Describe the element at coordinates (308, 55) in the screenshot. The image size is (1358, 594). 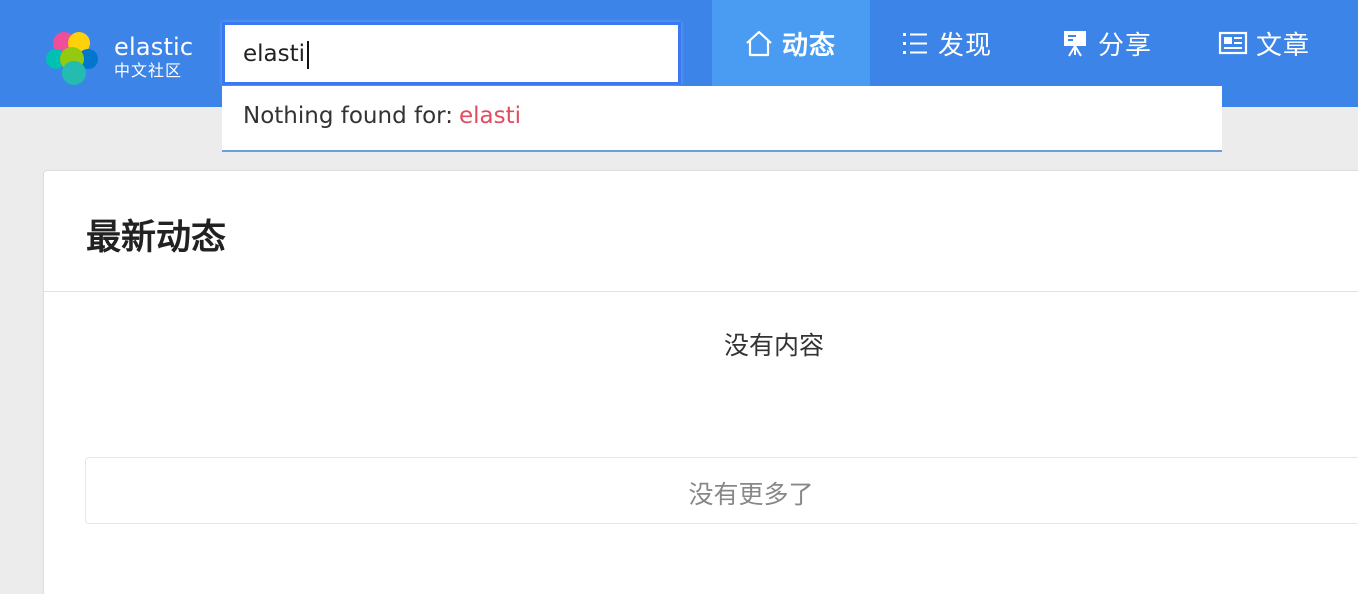
I see `text-caret` at that location.